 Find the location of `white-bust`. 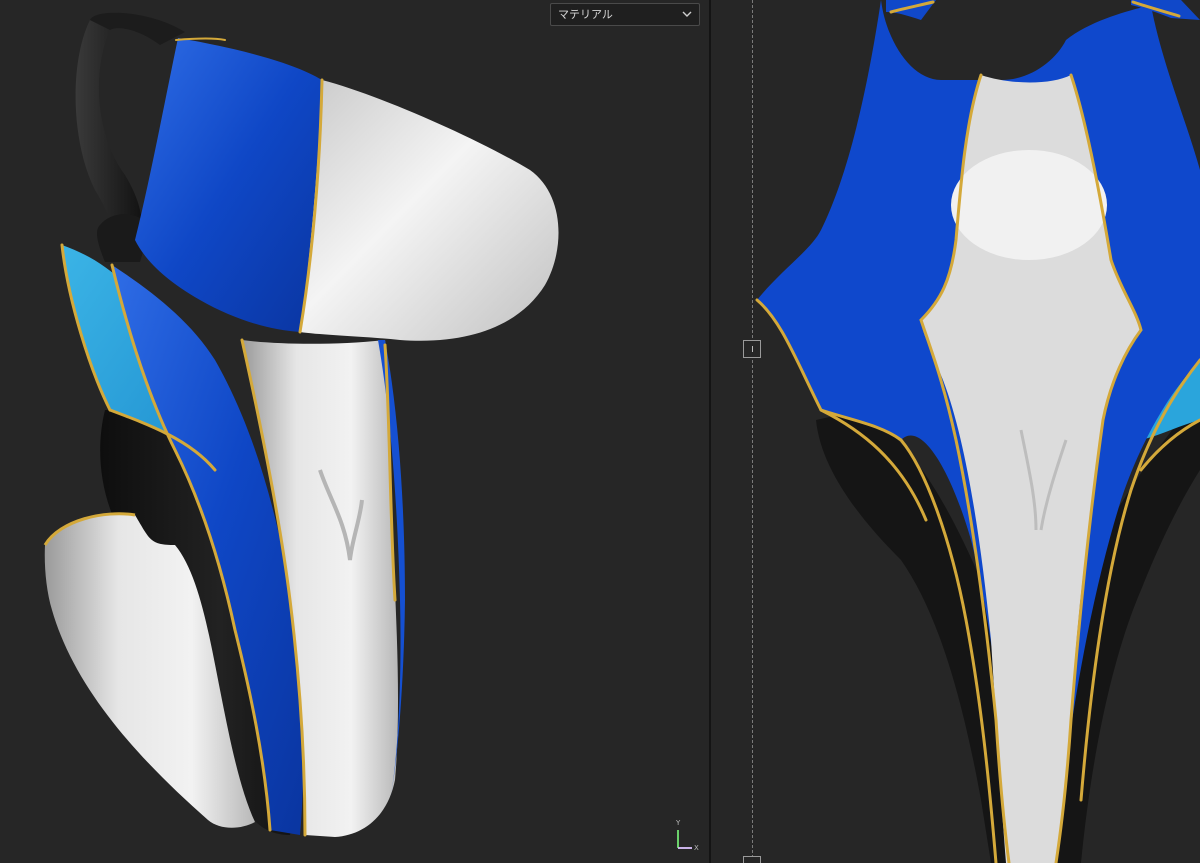

white-bust is located at coordinates (429, 210).